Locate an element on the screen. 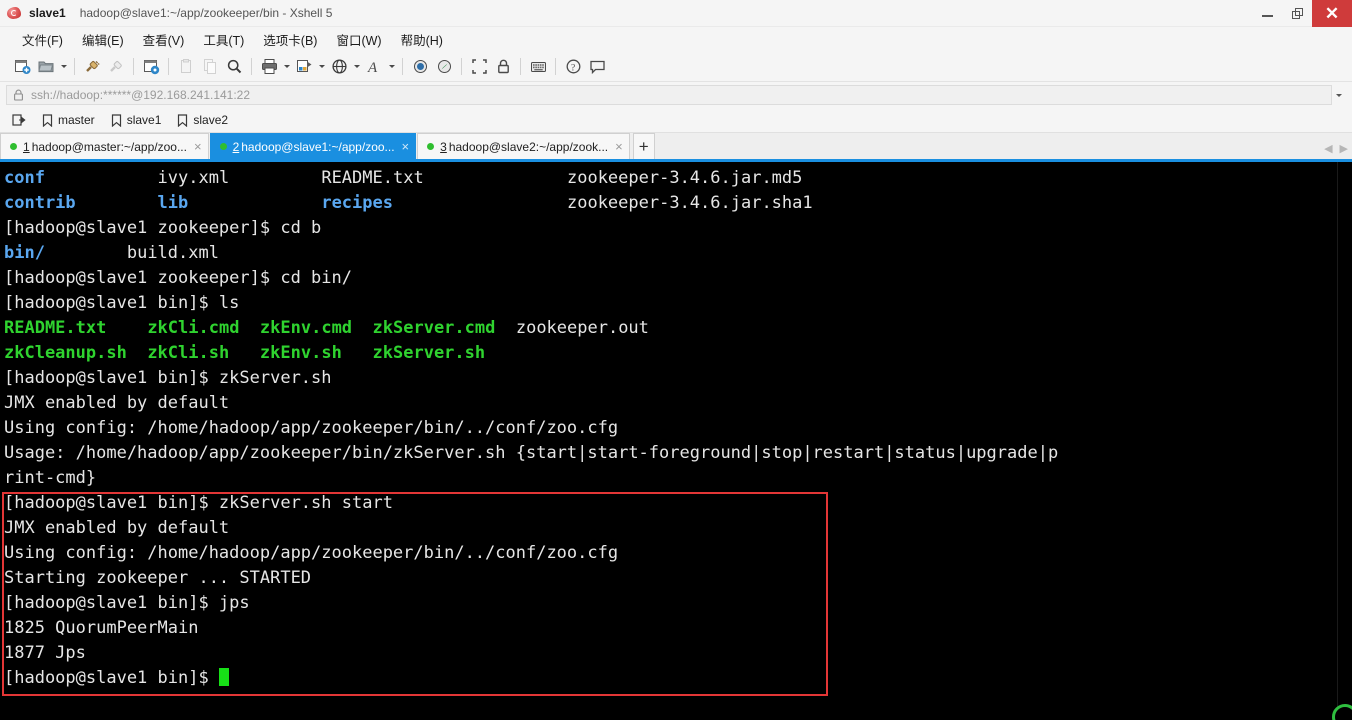 The width and height of the screenshot is (1352, 720). close-button: ✕ is located at coordinates (1332, 13).